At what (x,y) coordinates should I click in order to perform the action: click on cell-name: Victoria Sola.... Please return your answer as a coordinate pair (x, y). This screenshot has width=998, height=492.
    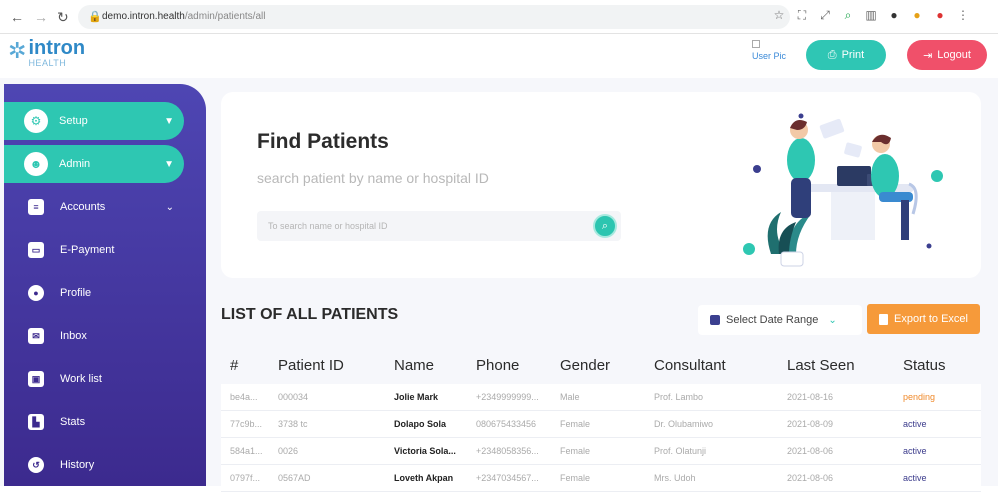
    Looking at the image, I should click on (425, 451).